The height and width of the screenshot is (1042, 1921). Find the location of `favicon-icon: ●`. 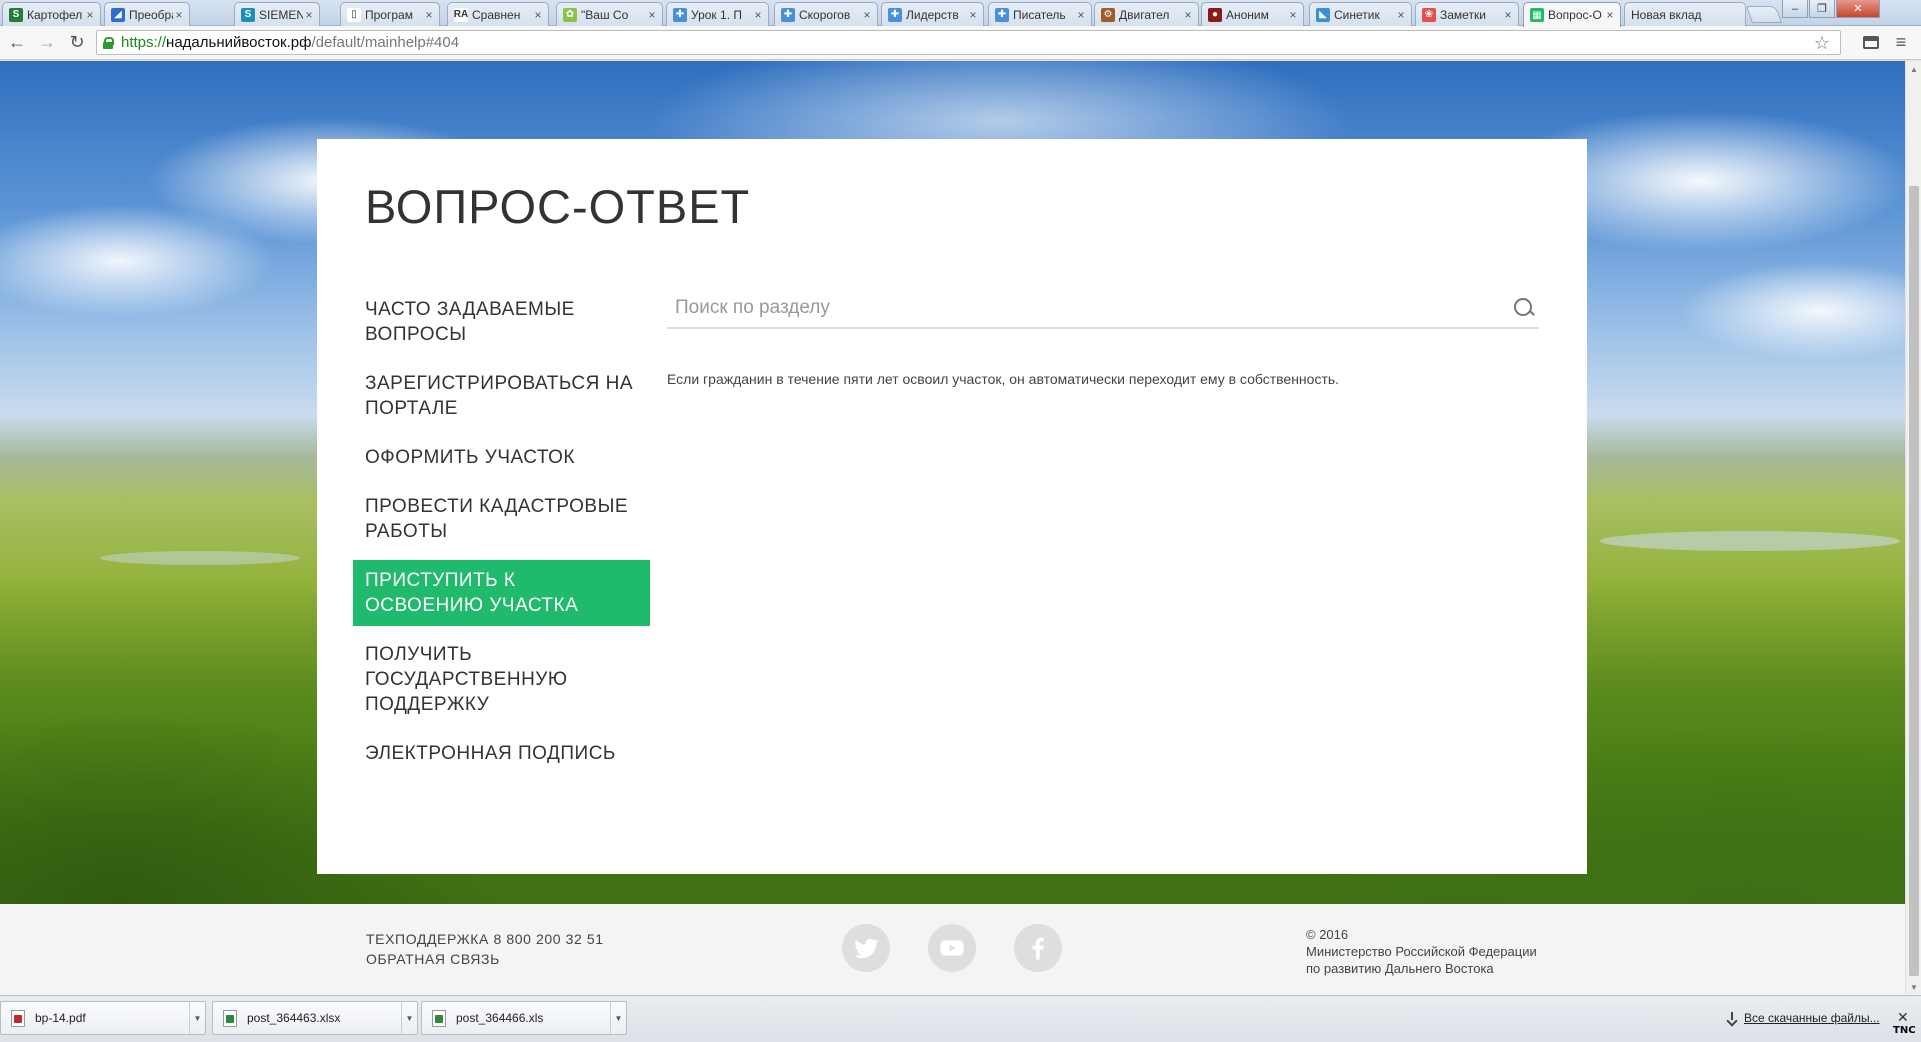

favicon-icon: ● is located at coordinates (1215, 14).